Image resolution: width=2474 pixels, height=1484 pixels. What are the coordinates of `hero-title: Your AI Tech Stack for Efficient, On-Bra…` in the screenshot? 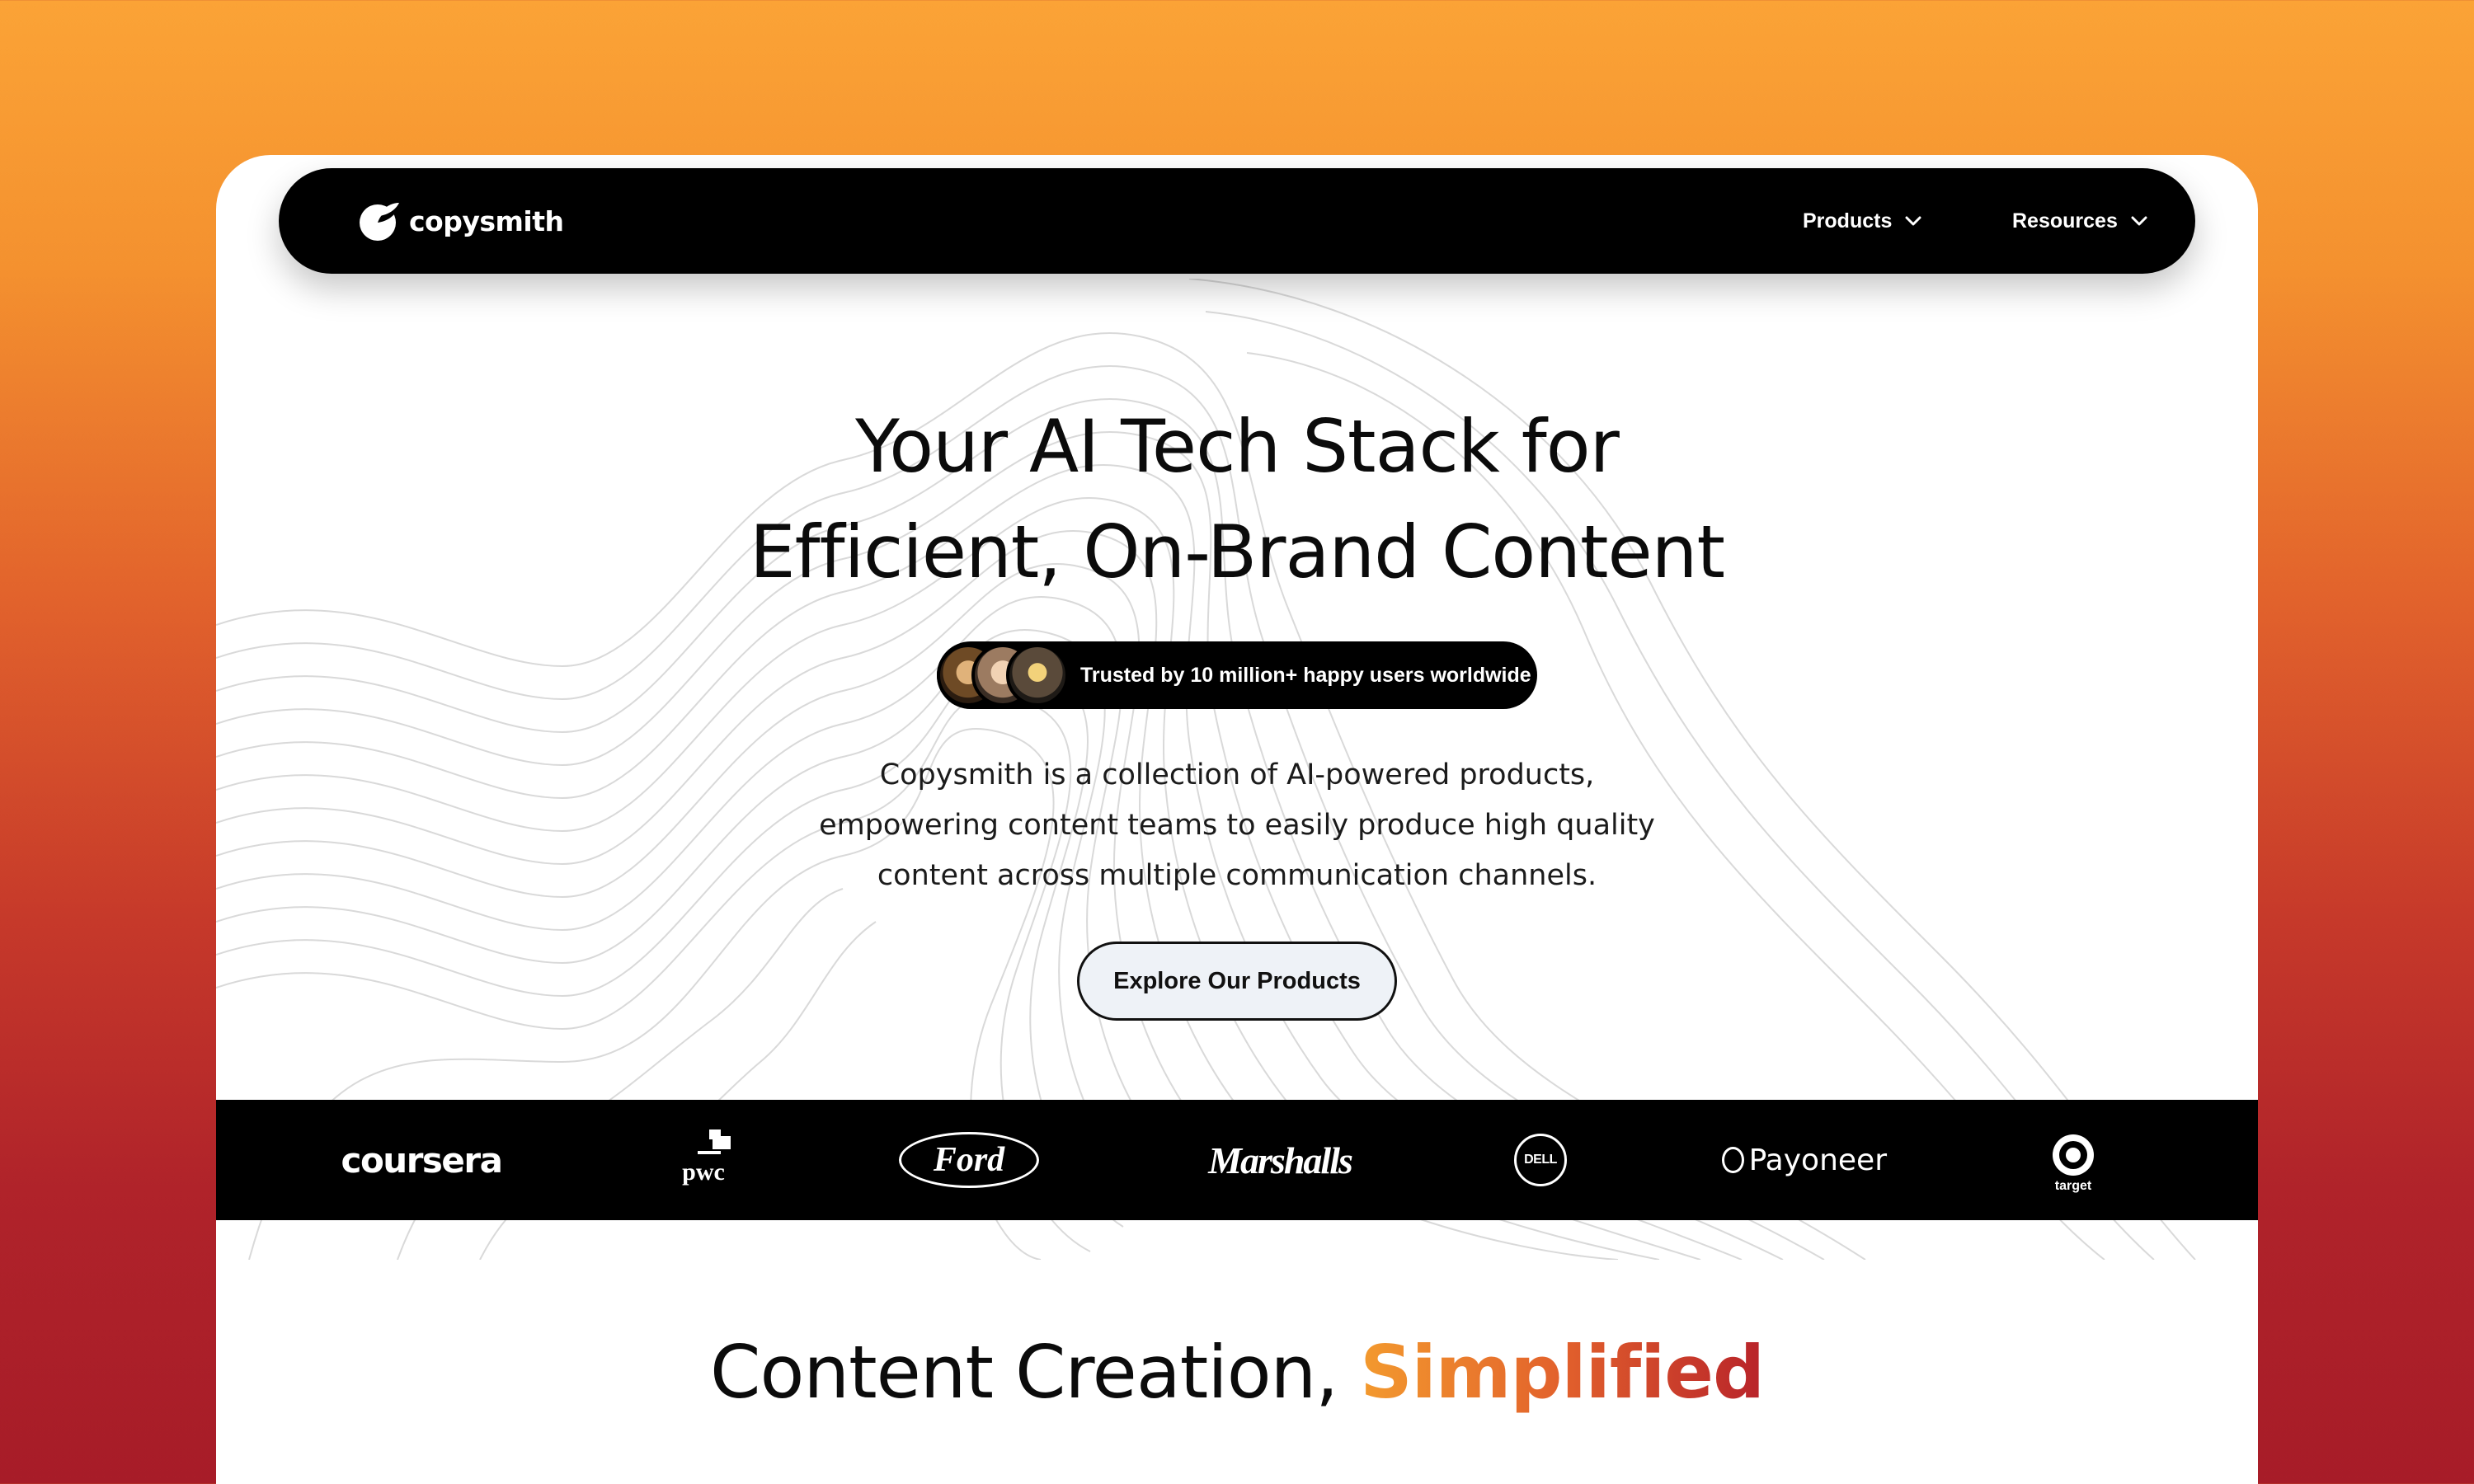 It's located at (1237, 500).